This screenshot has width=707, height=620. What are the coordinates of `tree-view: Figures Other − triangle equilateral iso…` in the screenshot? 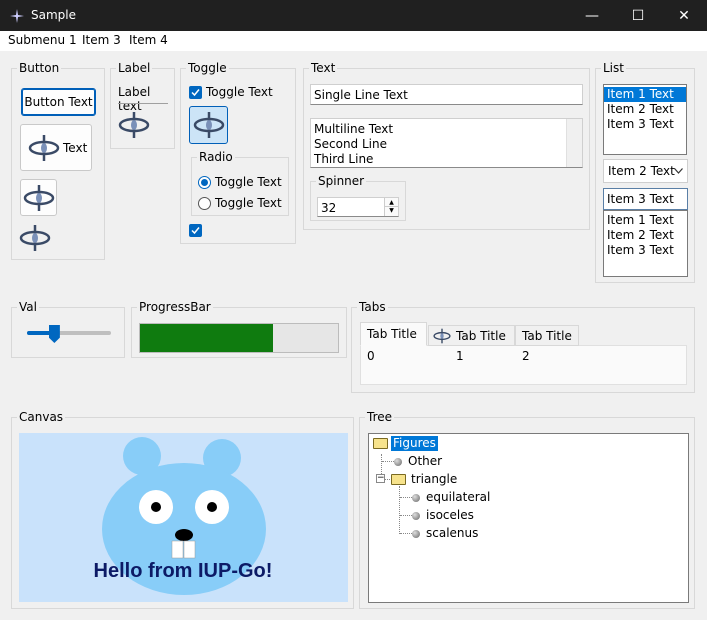 It's located at (528, 518).